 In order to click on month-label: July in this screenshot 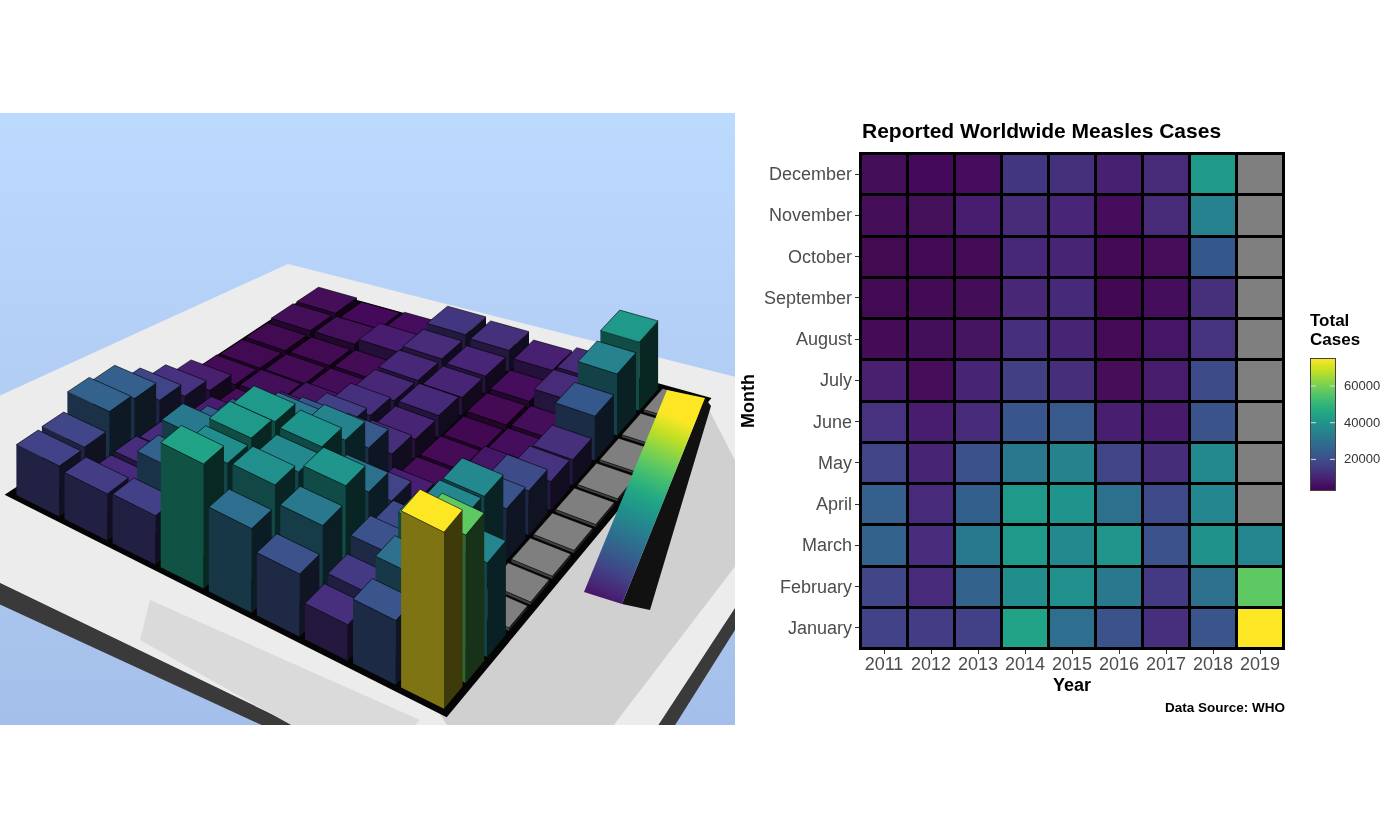, I will do `click(836, 380)`.